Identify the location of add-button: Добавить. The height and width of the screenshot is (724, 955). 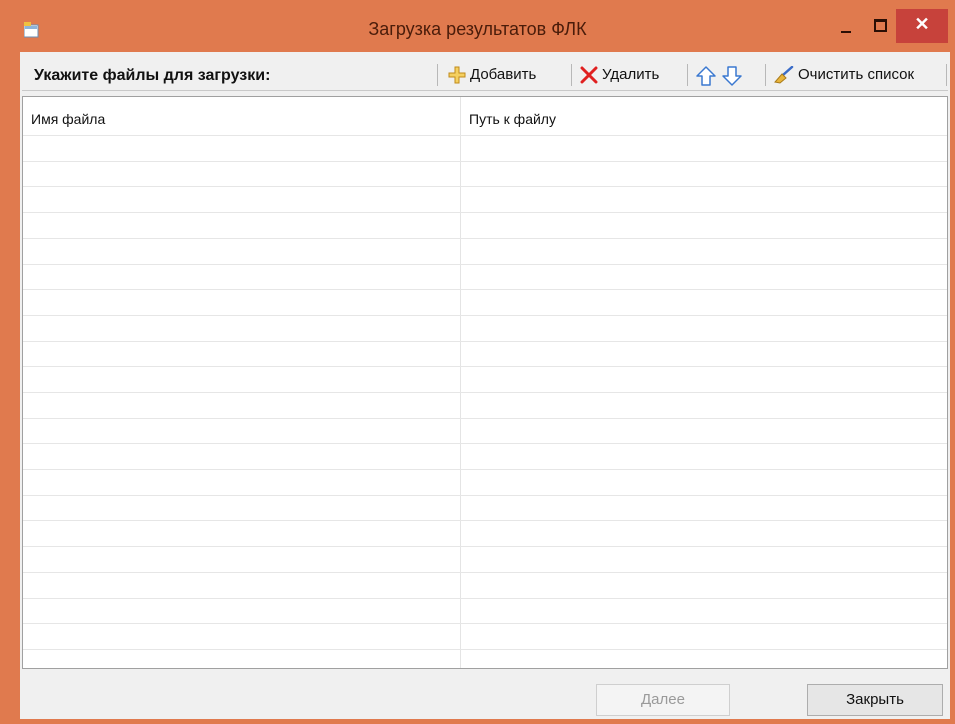
(506, 75).